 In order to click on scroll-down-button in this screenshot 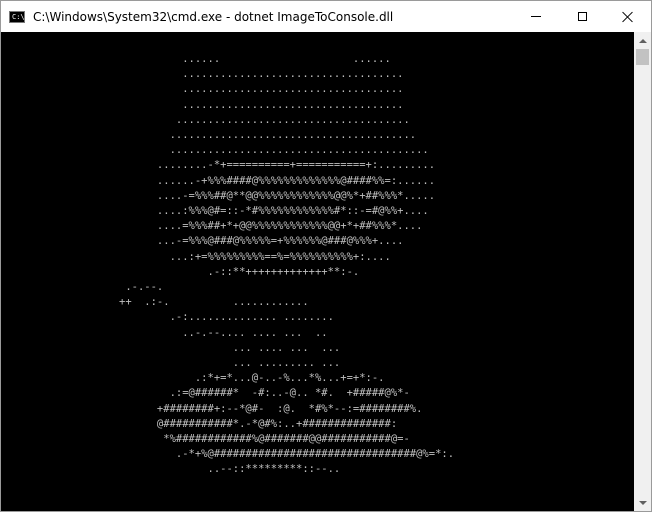, I will do `click(642, 502)`.